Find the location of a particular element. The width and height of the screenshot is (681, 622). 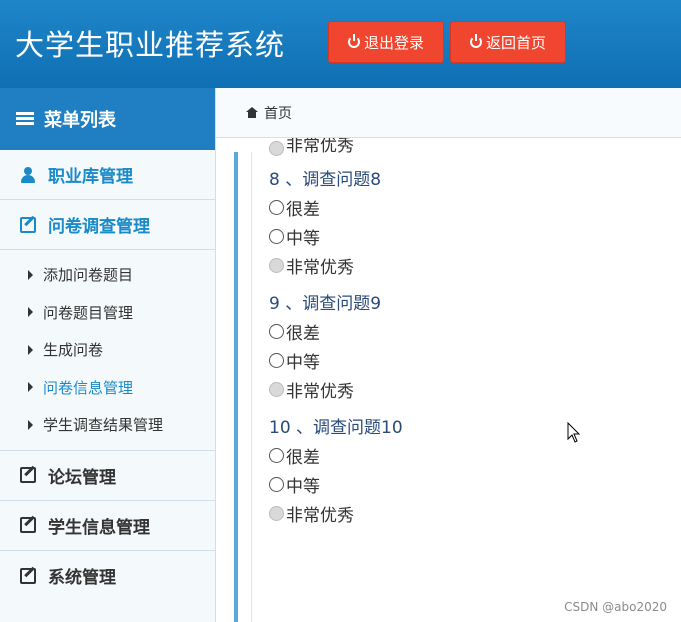

app-header: 大学生职业推荐系统 退出登录 返回首页 is located at coordinates (340, 44).